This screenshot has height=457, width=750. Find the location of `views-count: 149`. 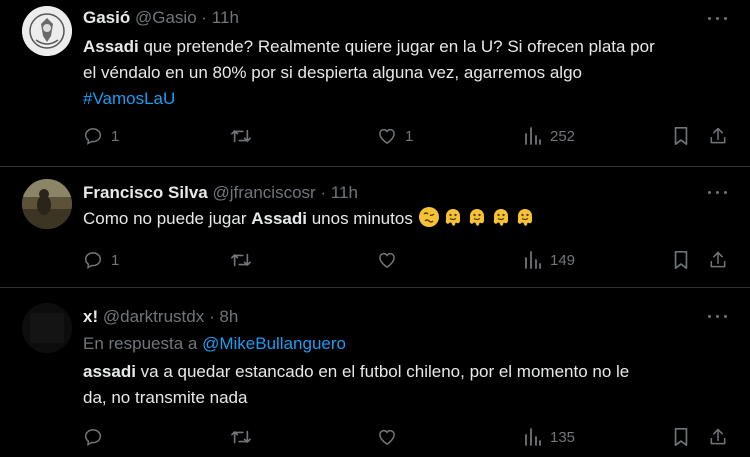

views-count: 149 is located at coordinates (563, 260).